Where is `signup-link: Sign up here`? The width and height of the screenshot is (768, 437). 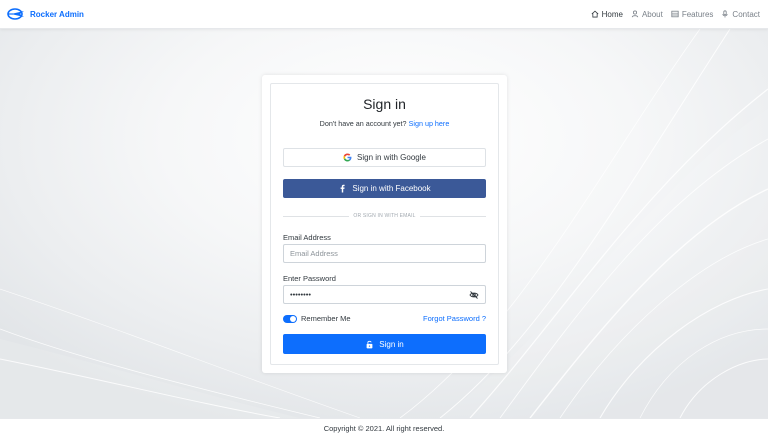 signup-link: Sign up here is located at coordinates (429, 123).